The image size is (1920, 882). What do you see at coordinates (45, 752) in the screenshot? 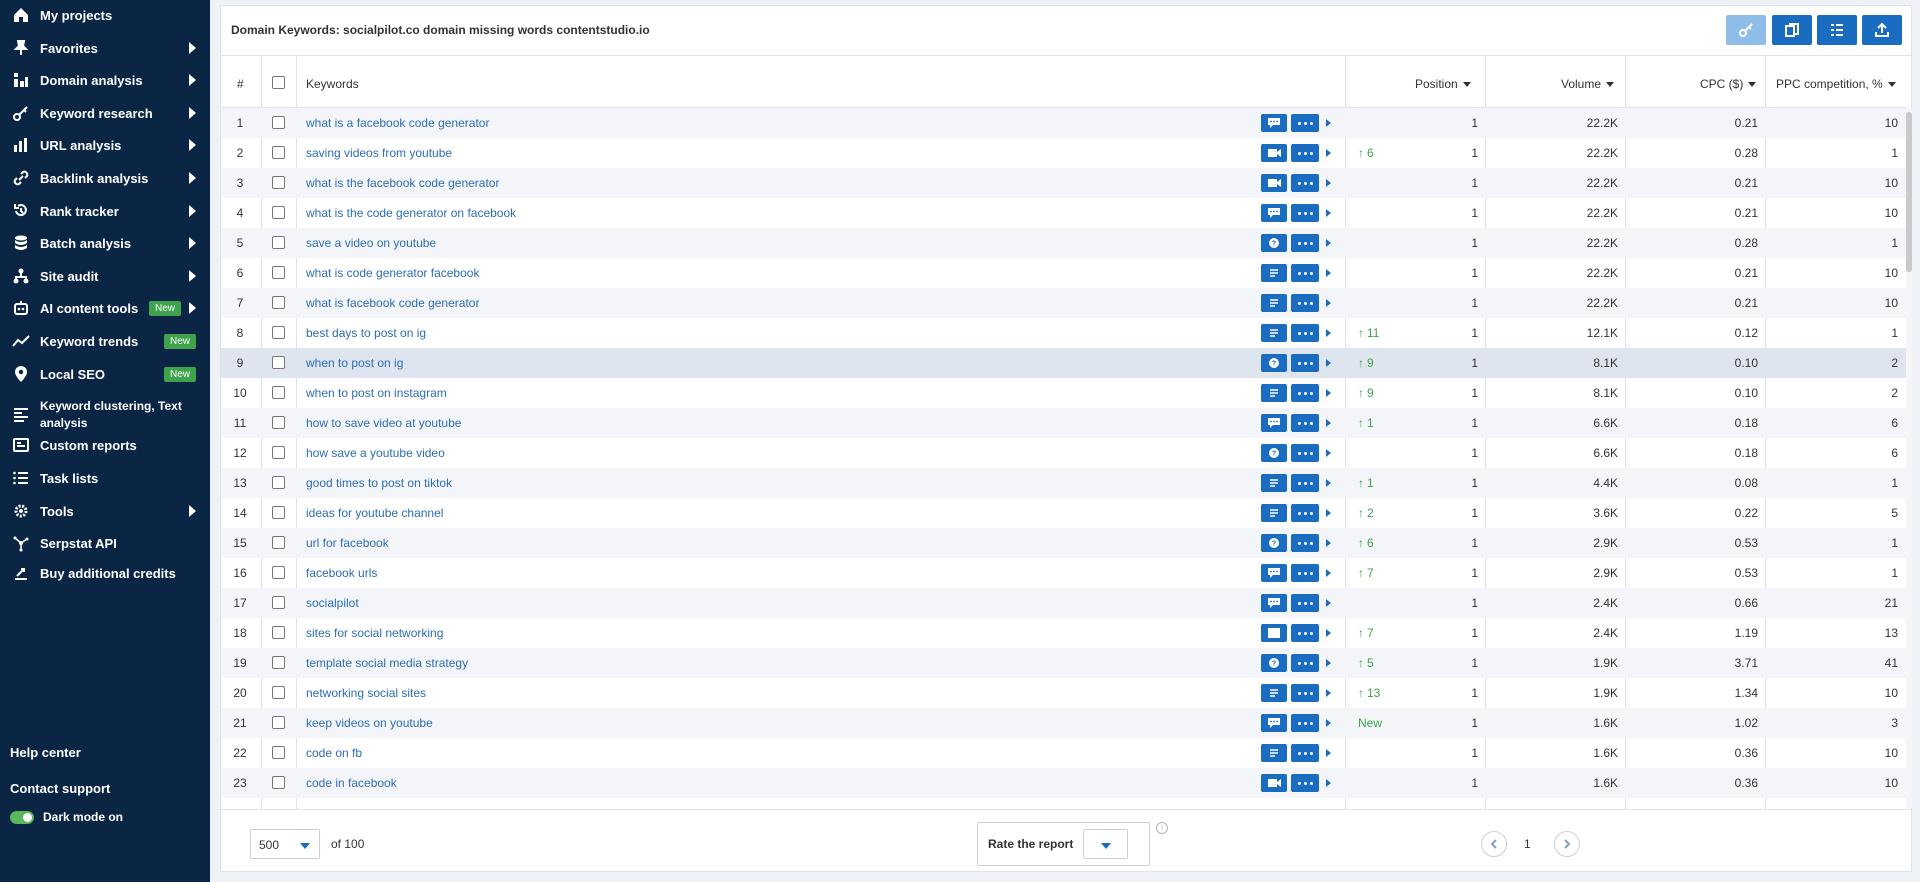
I see `help-center-link: Help center` at bounding box center [45, 752].